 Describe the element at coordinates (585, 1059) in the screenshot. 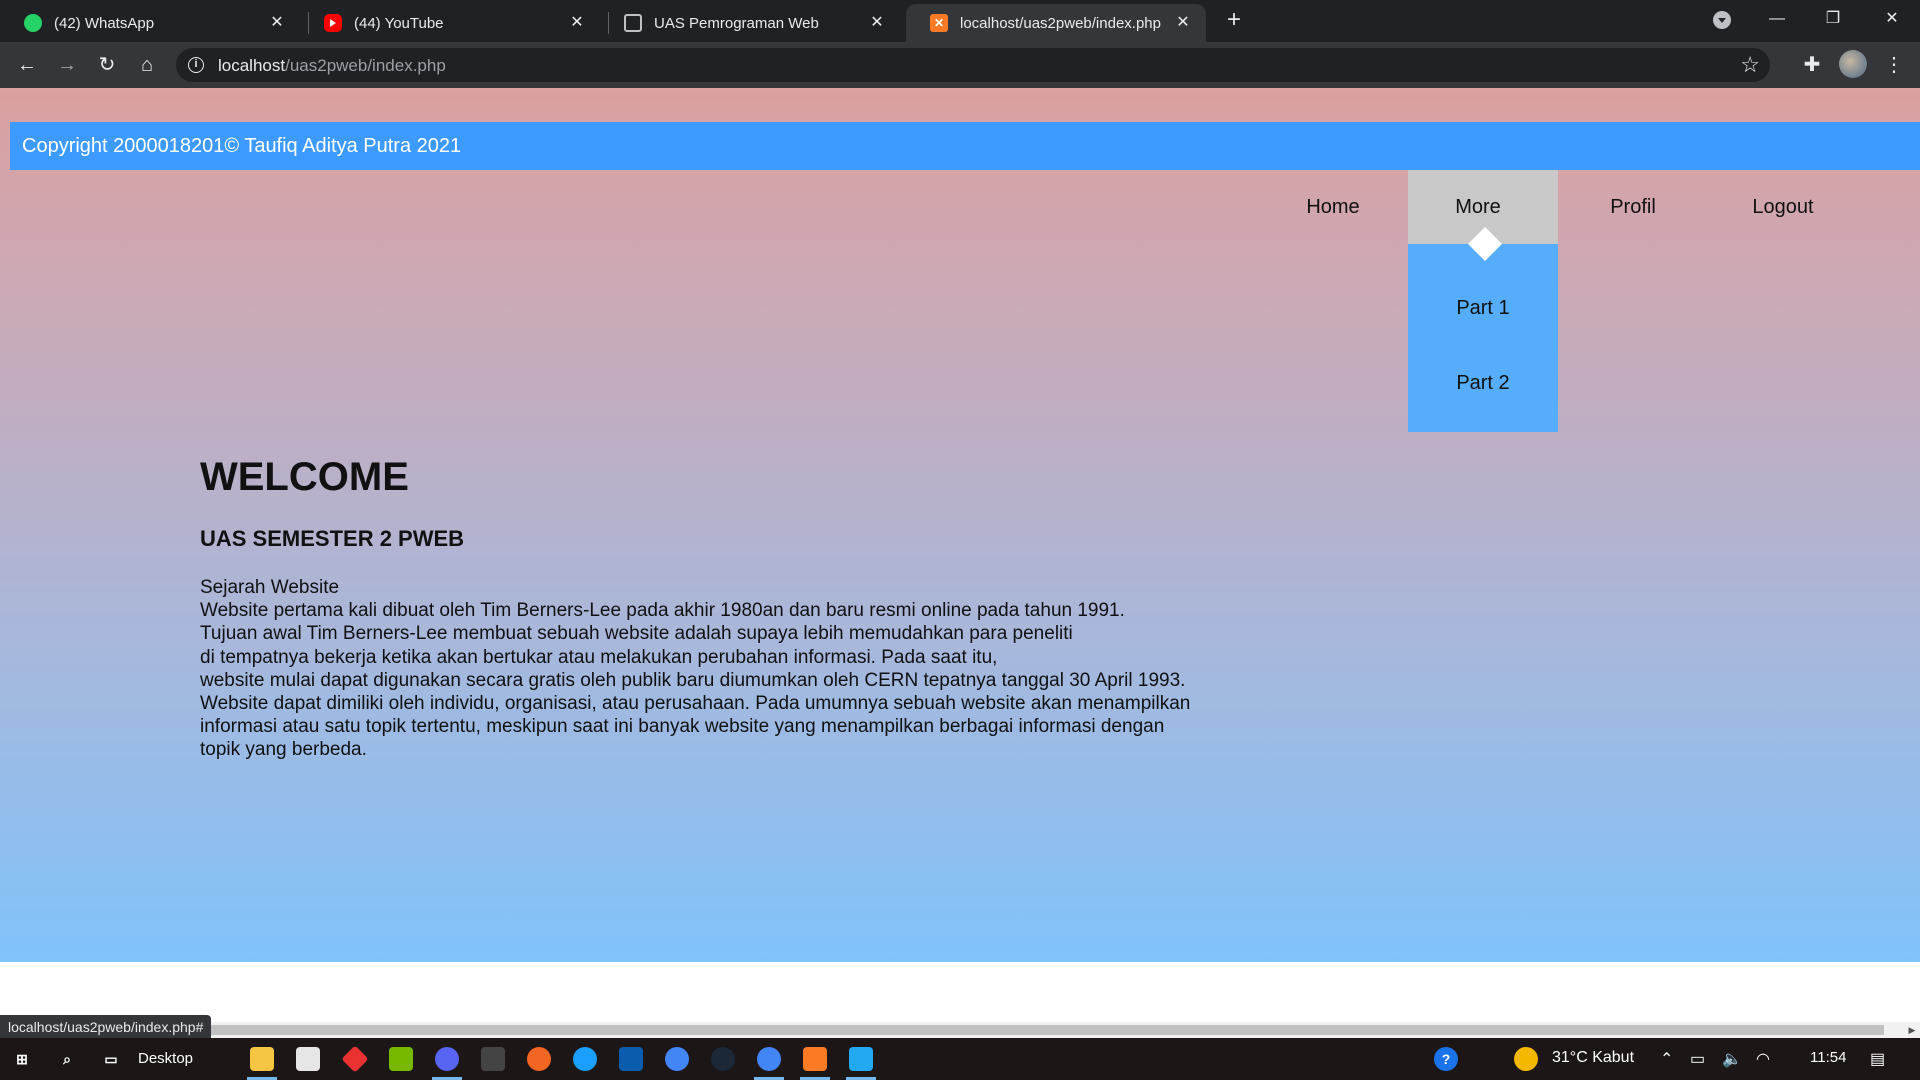

I see `uplay-icon` at that location.